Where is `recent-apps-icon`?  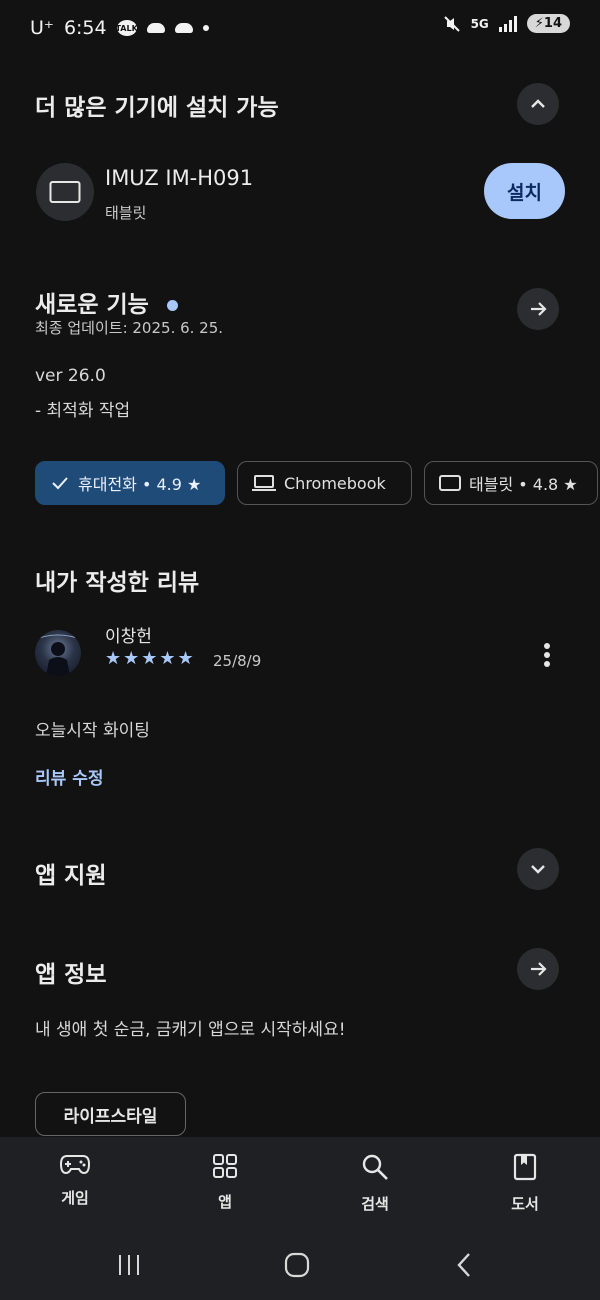
recent-apps-icon is located at coordinates (129, 1265).